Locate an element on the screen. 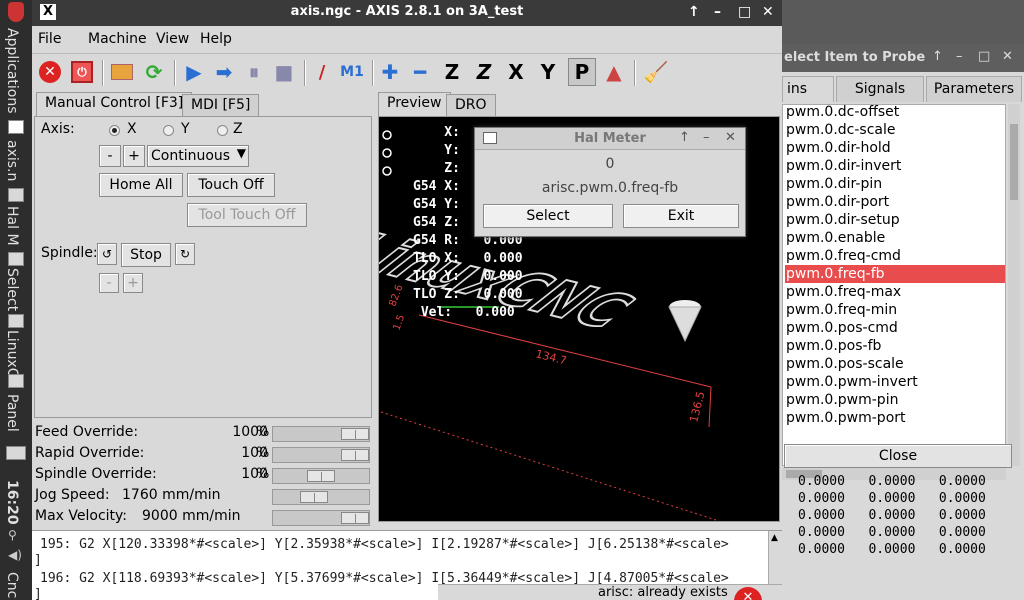  tool-touch-off-button: Tool Touch Off is located at coordinates (247, 215).